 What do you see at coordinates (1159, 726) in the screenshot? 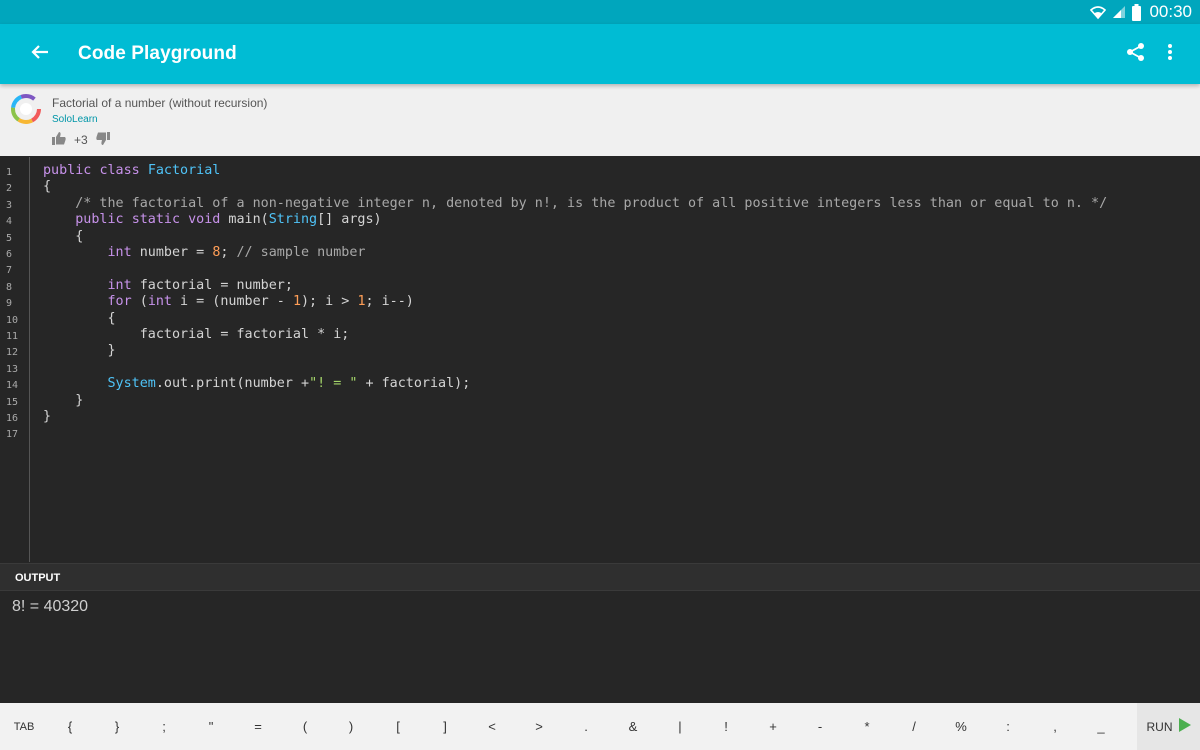
I see `run-label: RUN` at bounding box center [1159, 726].